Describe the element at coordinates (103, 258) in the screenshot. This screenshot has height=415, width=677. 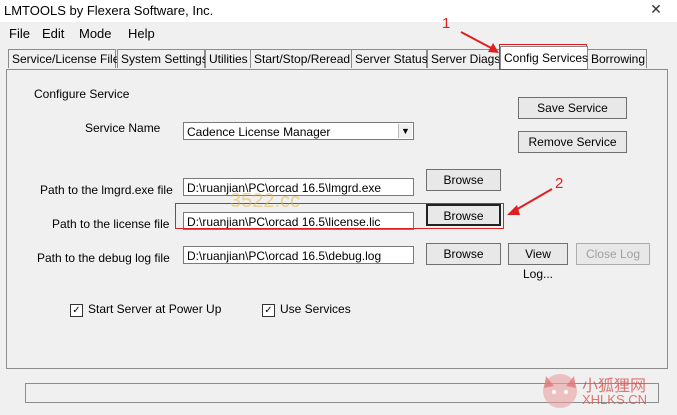
I see `debug-log-path-label: Path to the debug log file` at that location.